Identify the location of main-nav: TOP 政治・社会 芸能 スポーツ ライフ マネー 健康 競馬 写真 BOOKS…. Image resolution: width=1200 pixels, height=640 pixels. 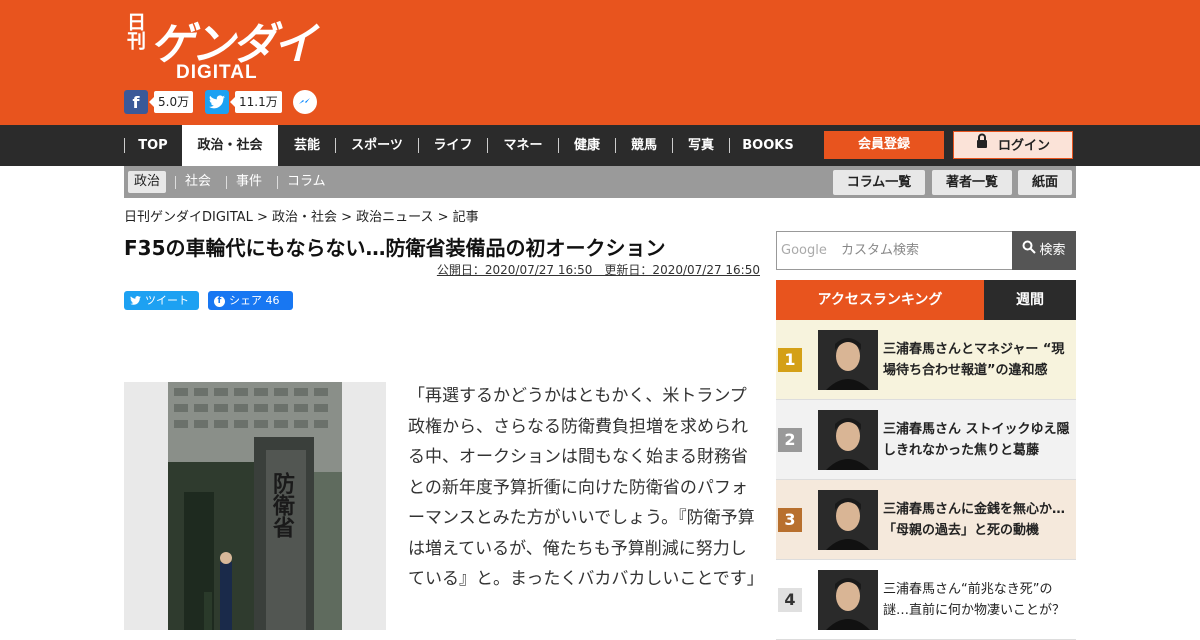
(600, 145).